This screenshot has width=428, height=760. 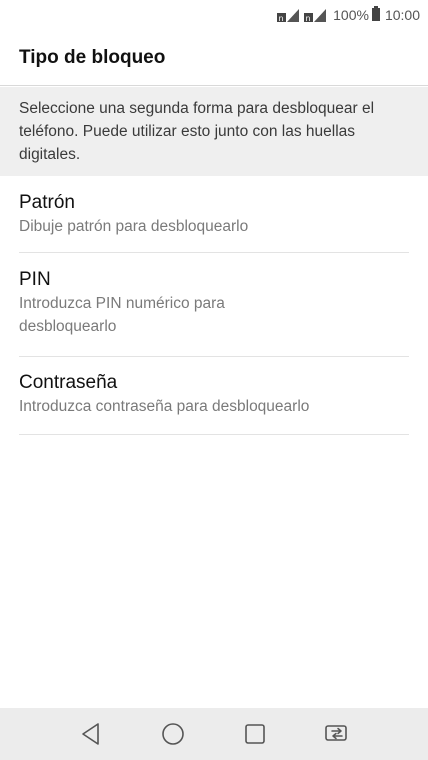 I want to click on option-pattern: Patrón Dibuje patrón para desbloquearlo, so click(x=214, y=214).